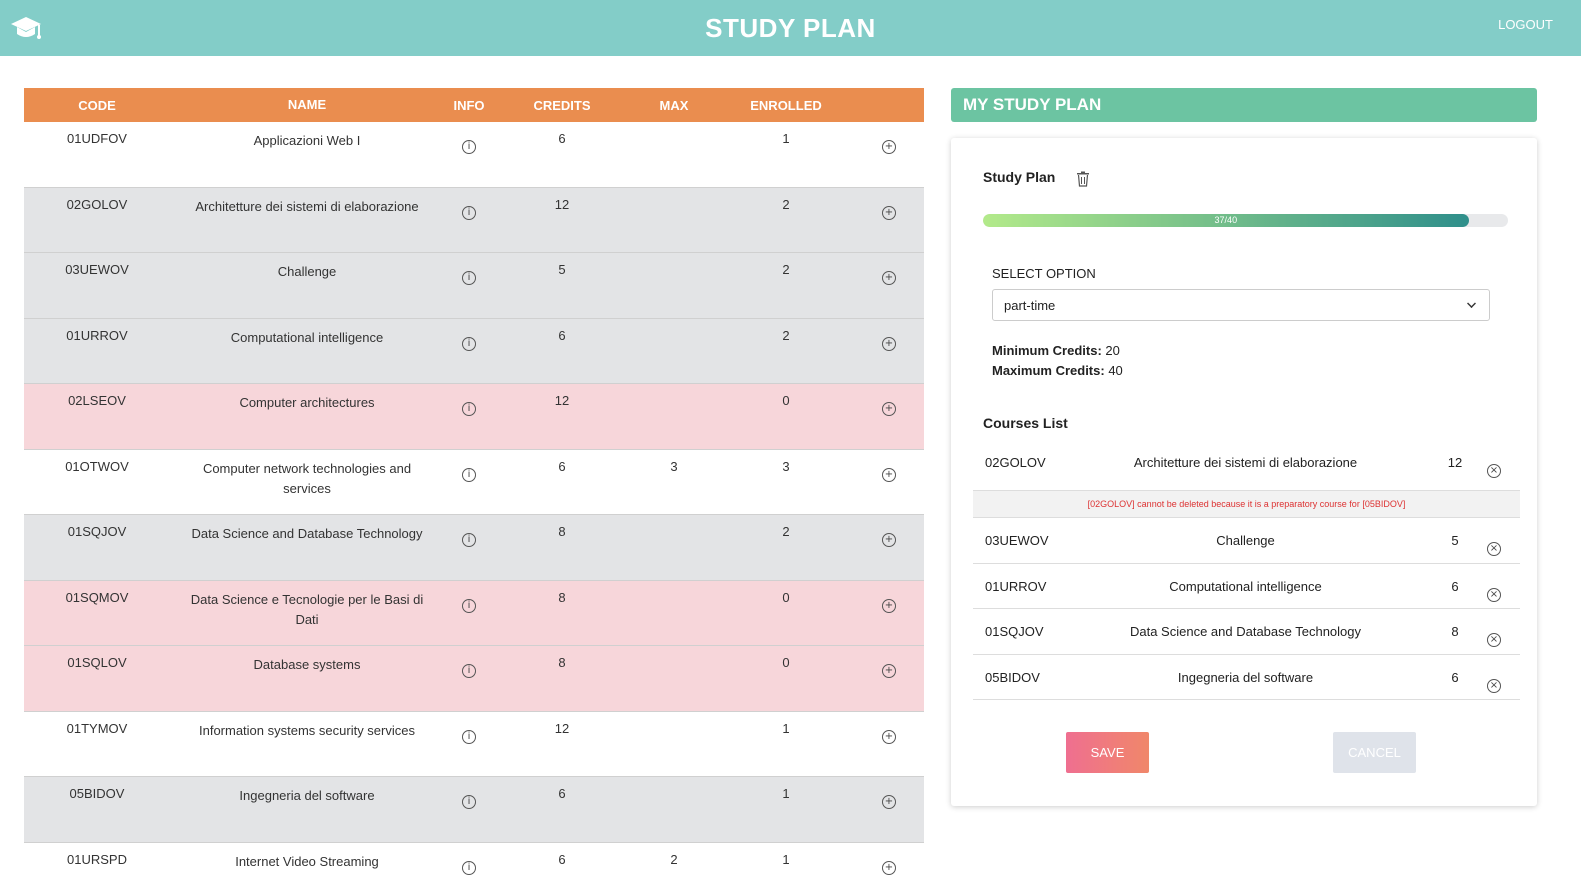 This screenshot has height=889, width=1581. What do you see at coordinates (674, 859) in the screenshot?
I see `course-max: 2` at bounding box center [674, 859].